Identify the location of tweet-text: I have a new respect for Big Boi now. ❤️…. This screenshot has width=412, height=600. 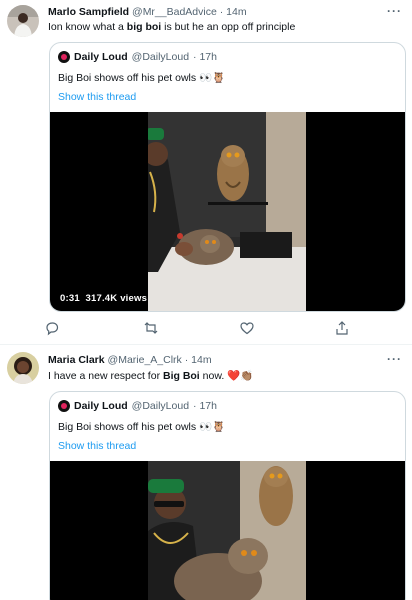
(150, 375).